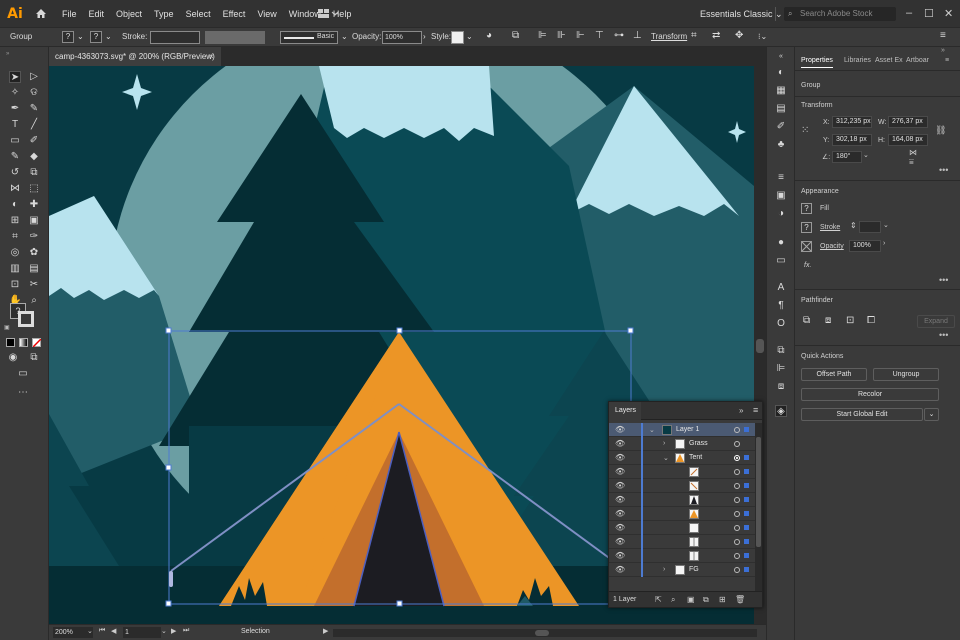  Describe the element at coordinates (102, 631) in the screenshot. I see `first-artboard-icon: ⏮` at that location.